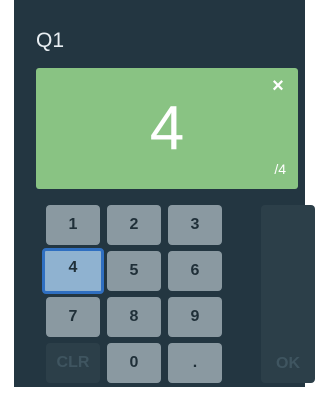 This screenshot has height=406, width=320. I want to click on close-icon: ×, so click(278, 86).